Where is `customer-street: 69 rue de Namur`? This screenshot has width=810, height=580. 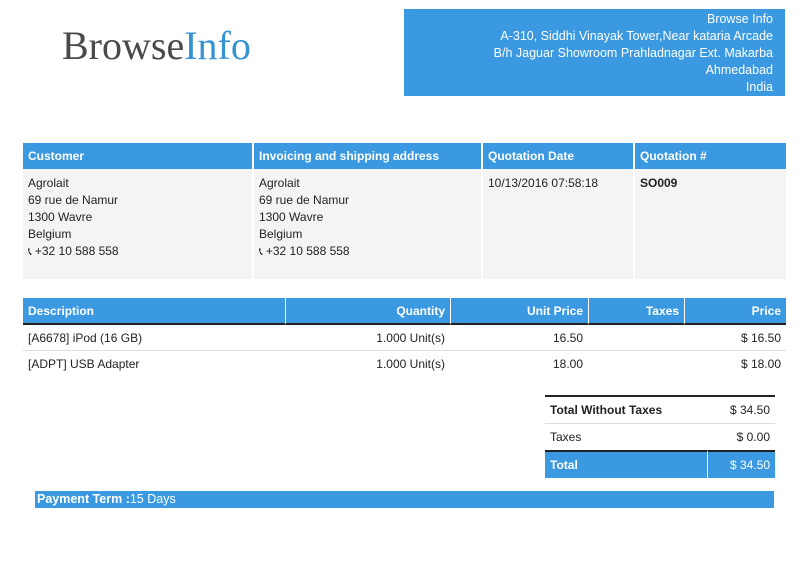 customer-street: 69 rue de Namur is located at coordinates (73, 200).